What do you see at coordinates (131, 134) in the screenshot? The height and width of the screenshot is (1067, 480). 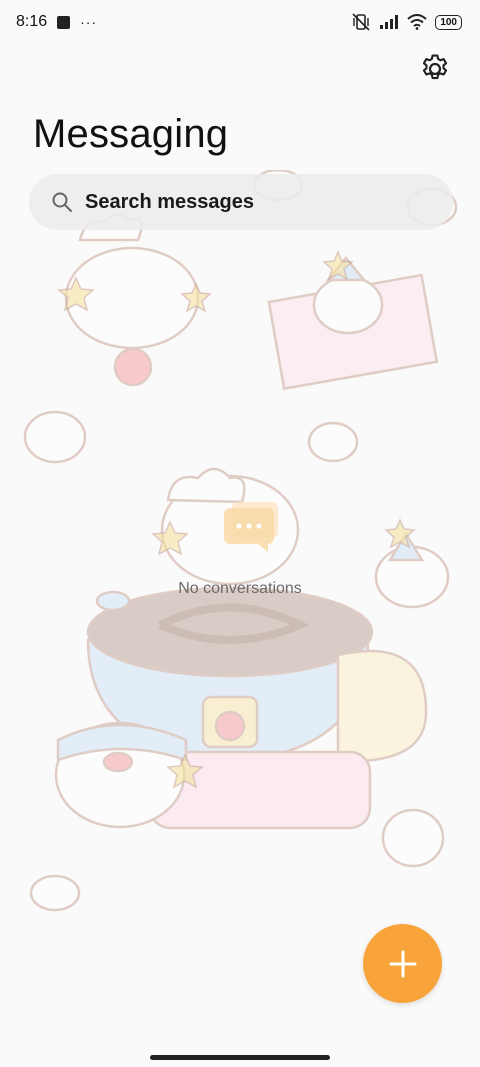 I see `page-title: Messaging` at bounding box center [131, 134].